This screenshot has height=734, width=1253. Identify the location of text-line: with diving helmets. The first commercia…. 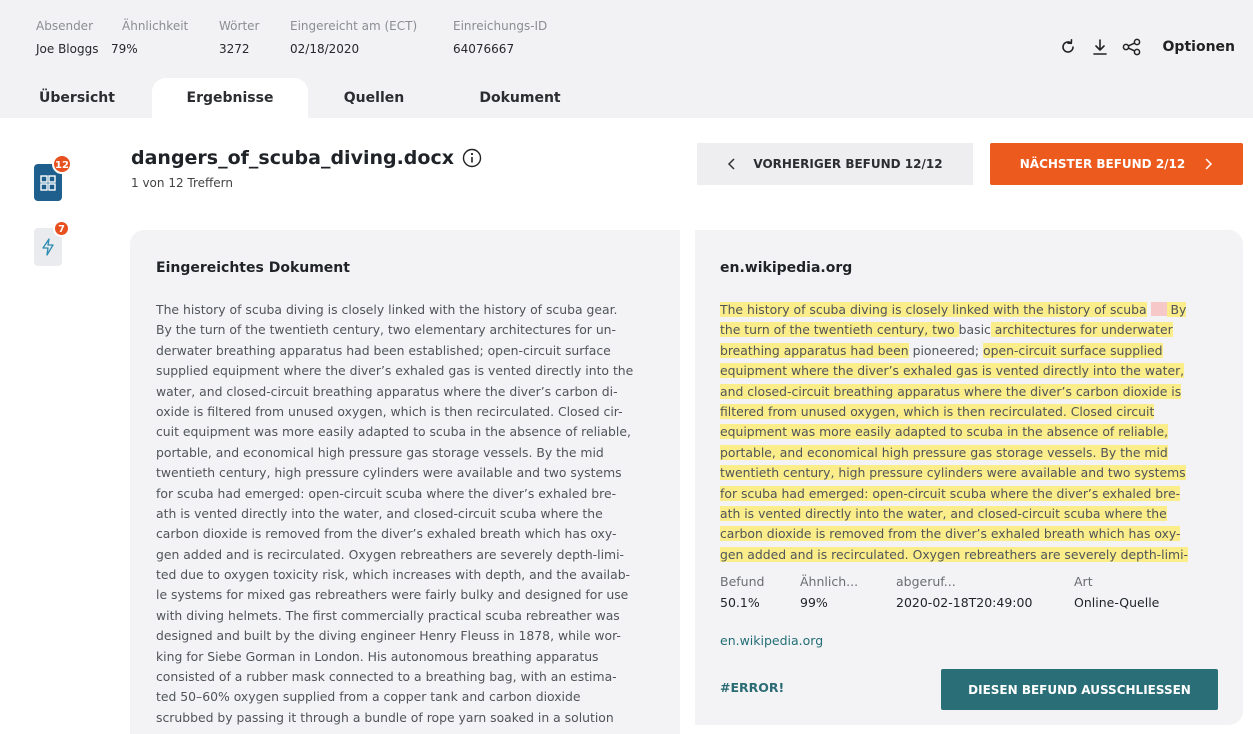
(388, 615).